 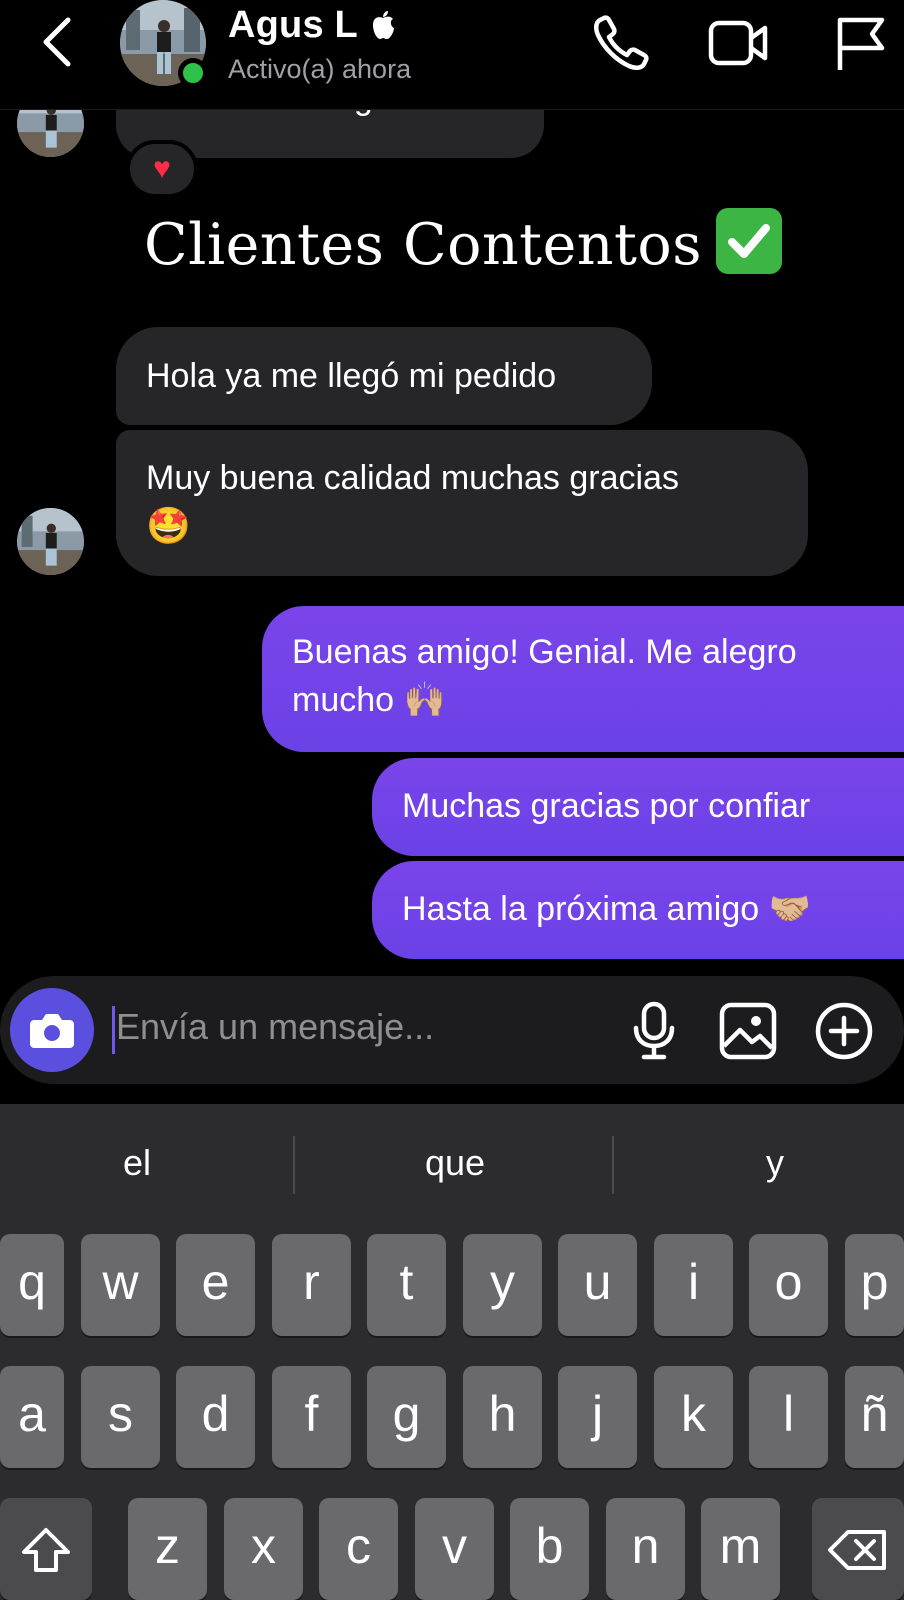 I want to click on key-a: a, so click(x=32, y=1417).